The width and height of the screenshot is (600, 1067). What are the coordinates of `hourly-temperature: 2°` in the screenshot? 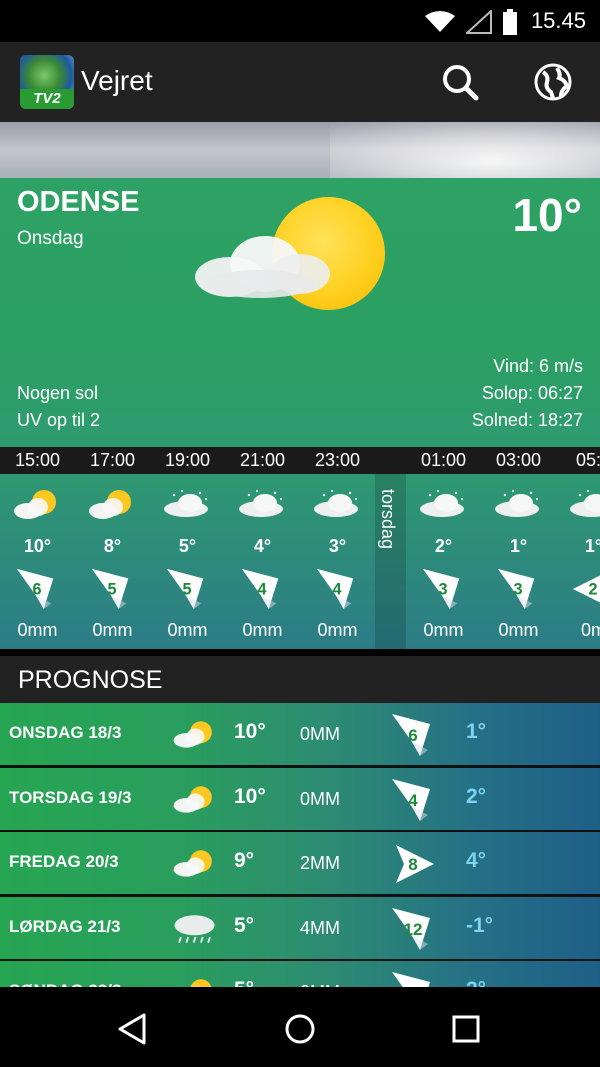 It's located at (443, 546).